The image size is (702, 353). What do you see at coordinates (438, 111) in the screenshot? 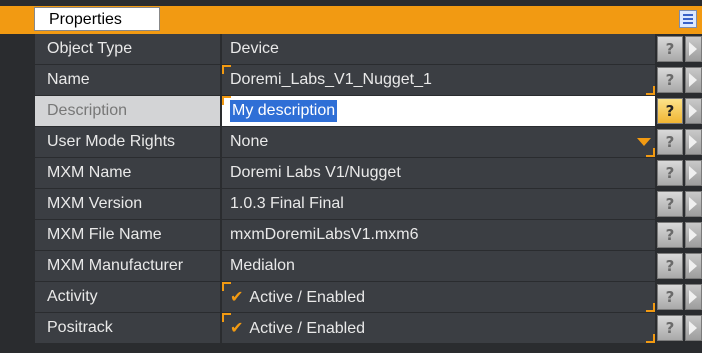
I see `description-field: My description` at bounding box center [438, 111].